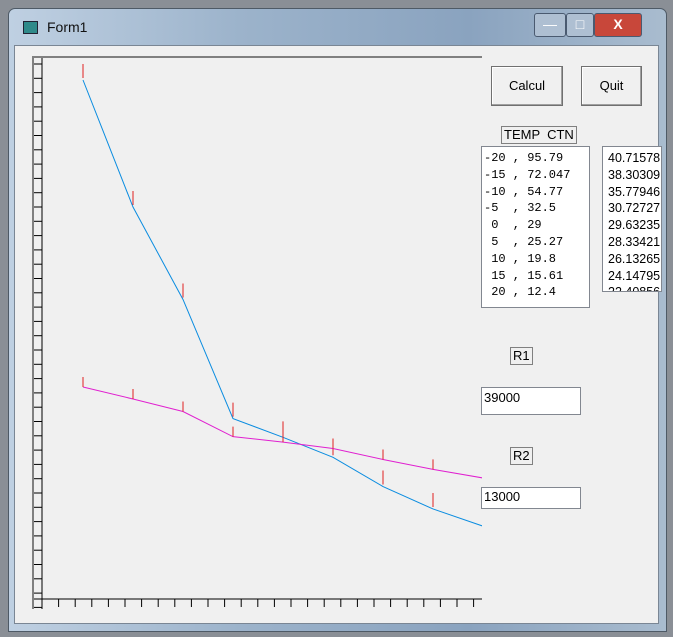 This screenshot has height=637, width=673. I want to click on list-item: 38.30309, so click(634, 175).